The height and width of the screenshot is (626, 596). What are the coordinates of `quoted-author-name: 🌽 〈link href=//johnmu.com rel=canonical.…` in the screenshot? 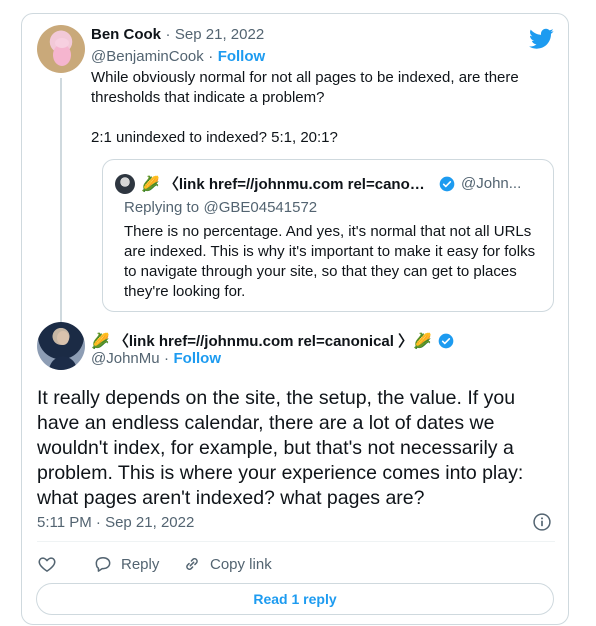 It's located at (287, 184).